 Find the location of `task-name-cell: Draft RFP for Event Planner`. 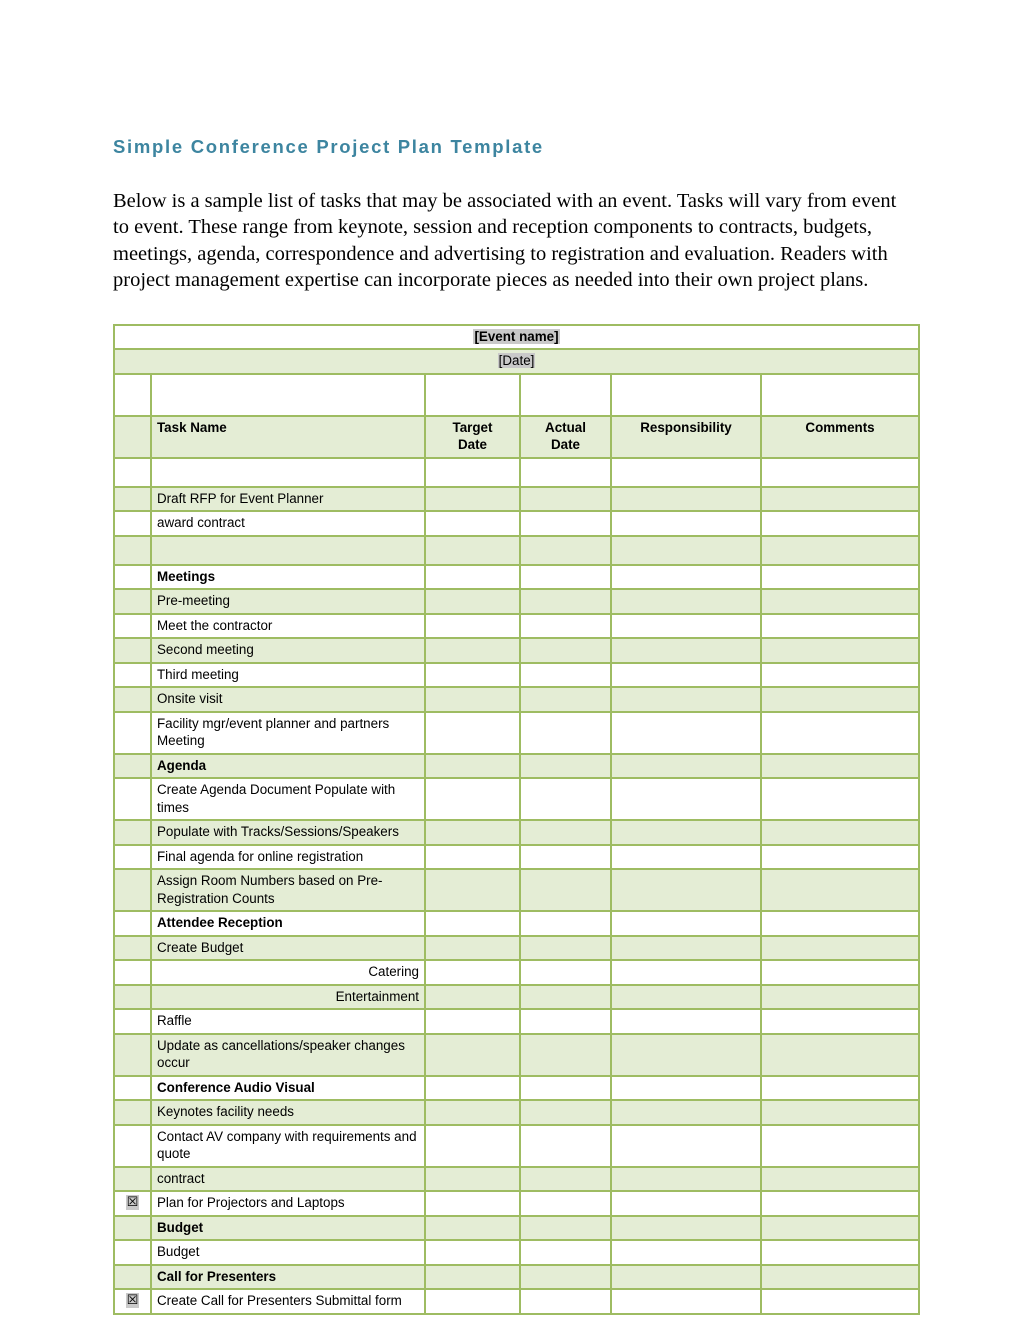

task-name-cell: Draft RFP for Event Planner is located at coordinates (288, 499).